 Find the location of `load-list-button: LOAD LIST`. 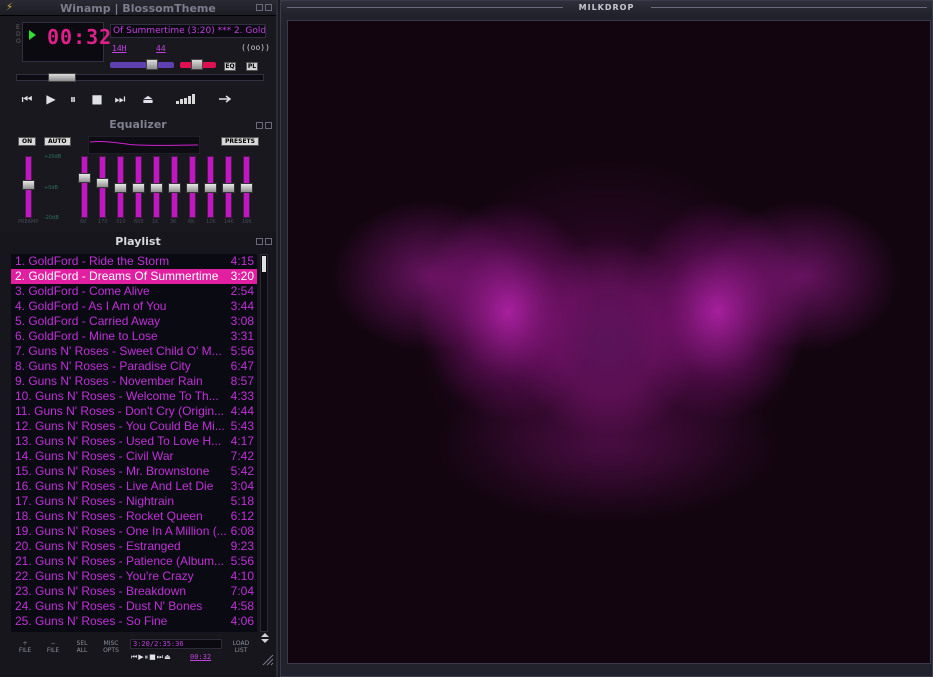

load-list-button: LOAD LIST is located at coordinates (241, 647).